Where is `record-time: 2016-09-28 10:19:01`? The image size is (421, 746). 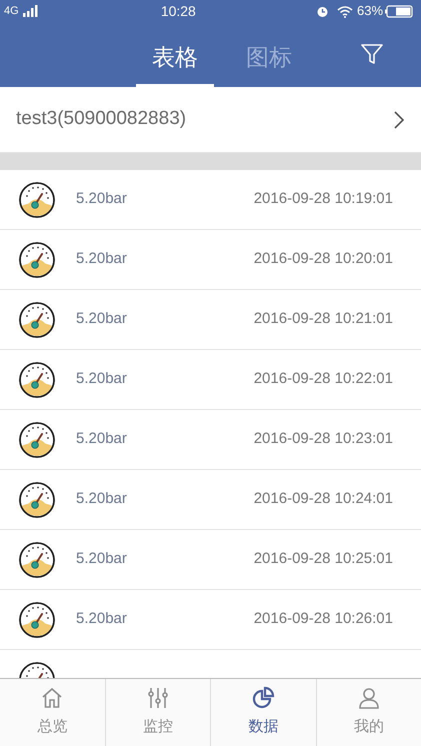
record-time: 2016-09-28 10:19:01 is located at coordinates (323, 199).